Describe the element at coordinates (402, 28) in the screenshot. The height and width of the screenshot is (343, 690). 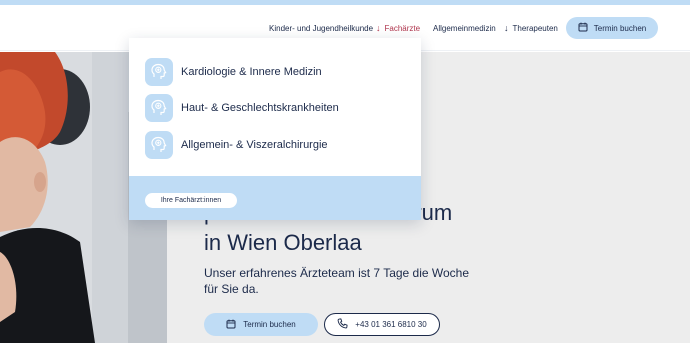
I see `nav-item-label: Fachärzte` at that location.